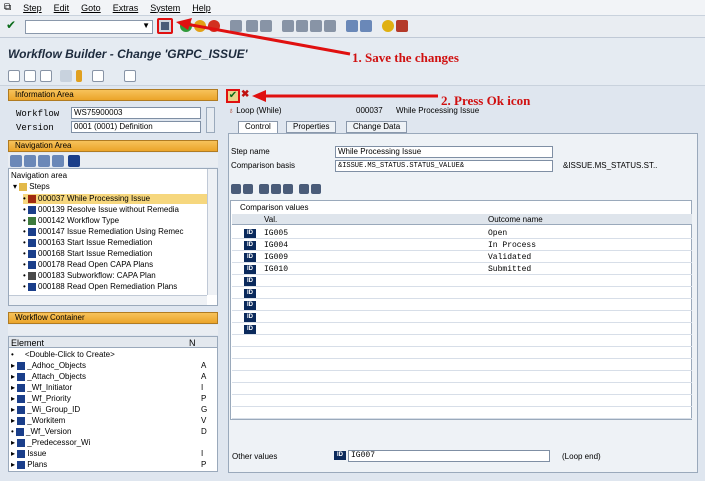 Image resolution: width=705 pixels, height=481 pixels. What do you see at coordinates (449, 456) in the screenshot?
I see `other-values-field: IG007` at bounding box center [449, 456].